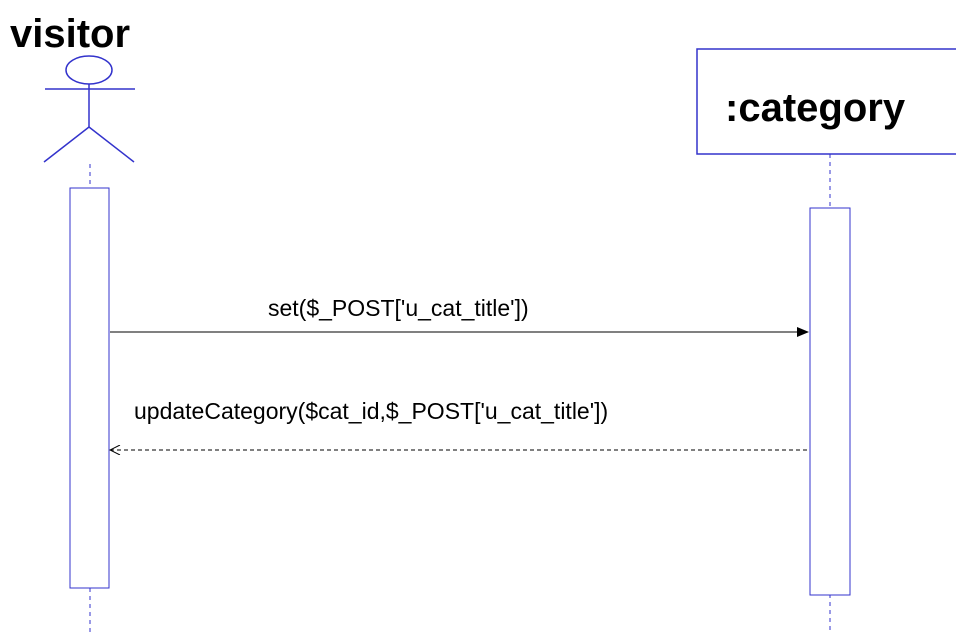 The width and height of the screenshot is (956, 634). I want to click on object-category: :category, so click(826, 101).